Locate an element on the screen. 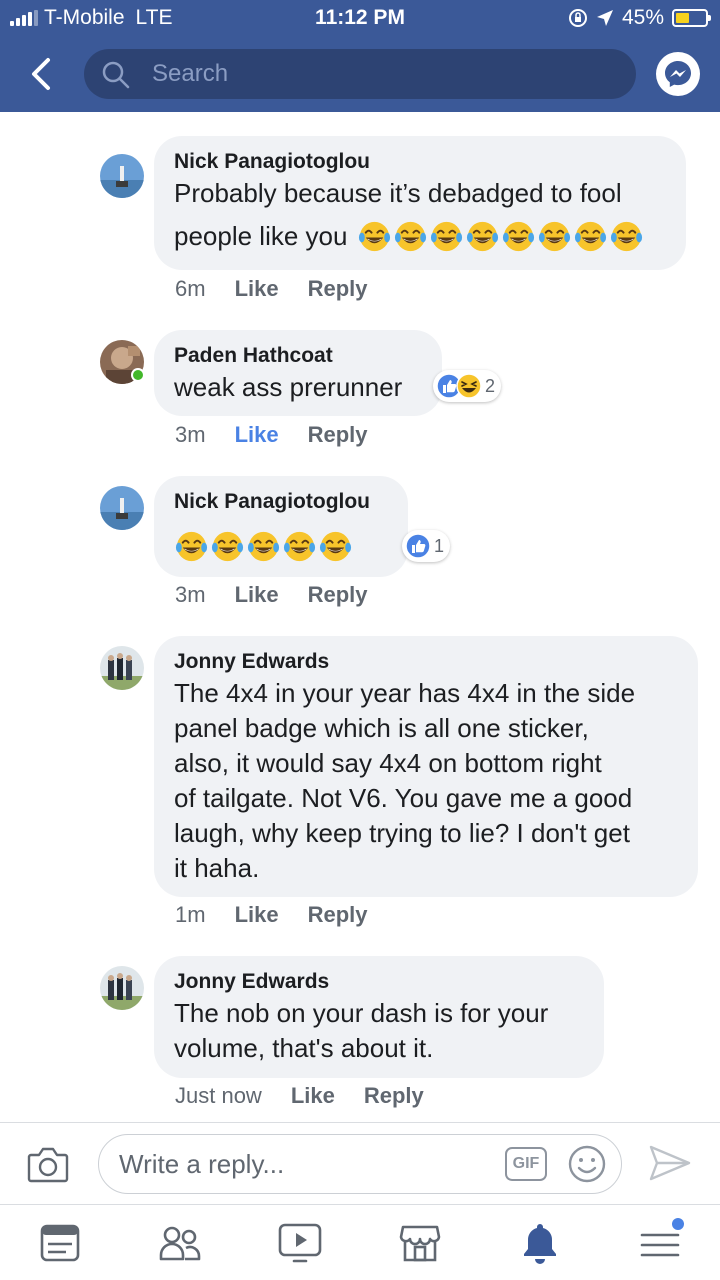 Image resolution: width=720 pixels, height=1280 pixels. reply-field: GIF is located at coordinates (360, 1164).